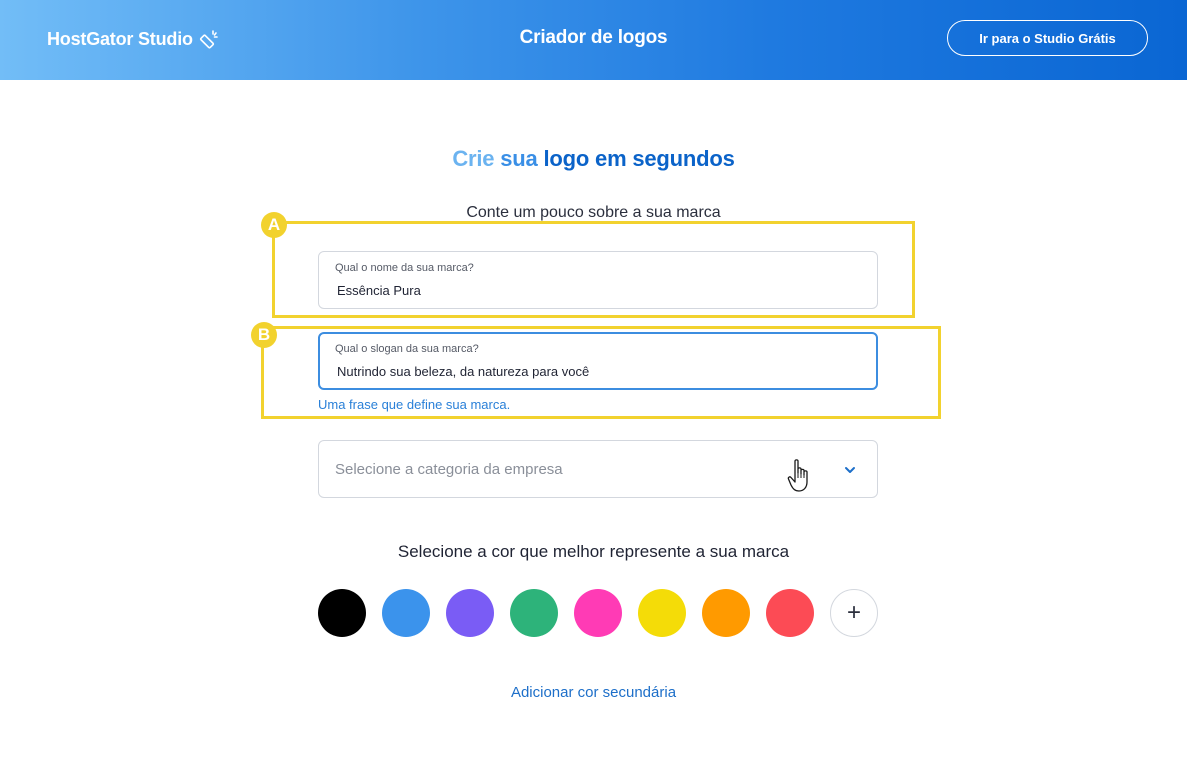 This screenshot has height=762, width=1187. What do you see at coordinates (519, 158) in the screenshot?
I see `page-title-part-2: sua` at bounding box center [519, 158].